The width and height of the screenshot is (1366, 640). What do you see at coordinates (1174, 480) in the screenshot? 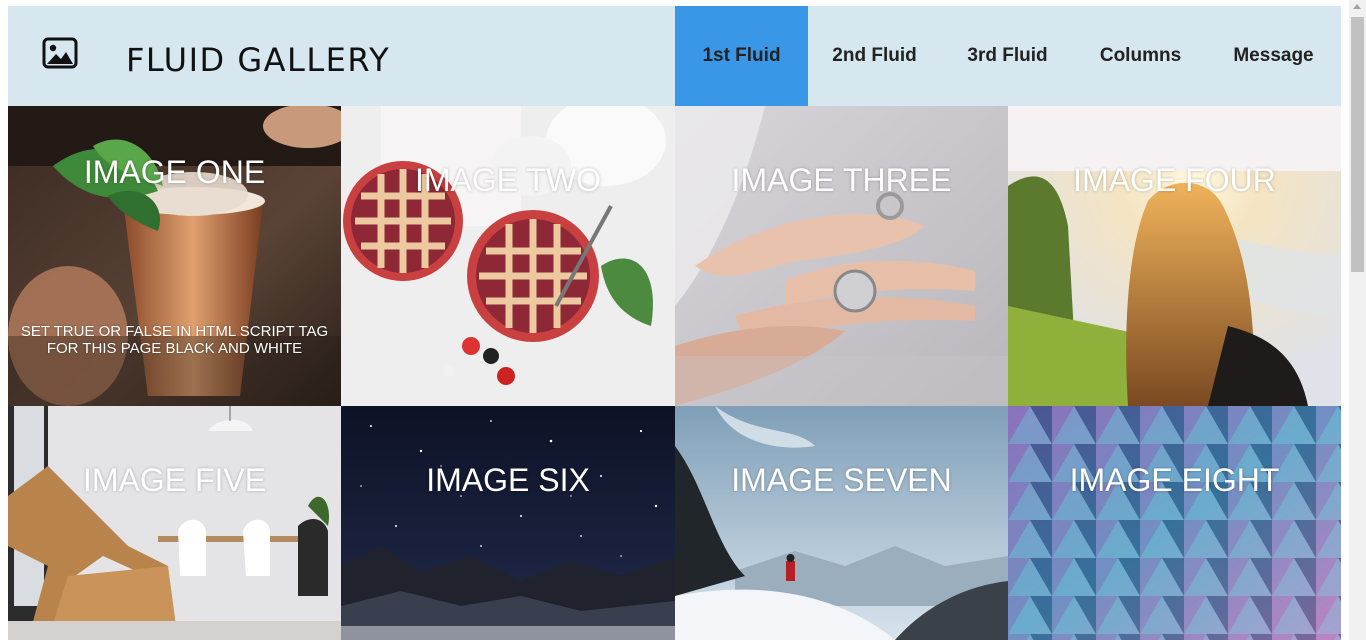
I see `tile-title: IMAGE EIGHT` at bounding box center [1174, 480].